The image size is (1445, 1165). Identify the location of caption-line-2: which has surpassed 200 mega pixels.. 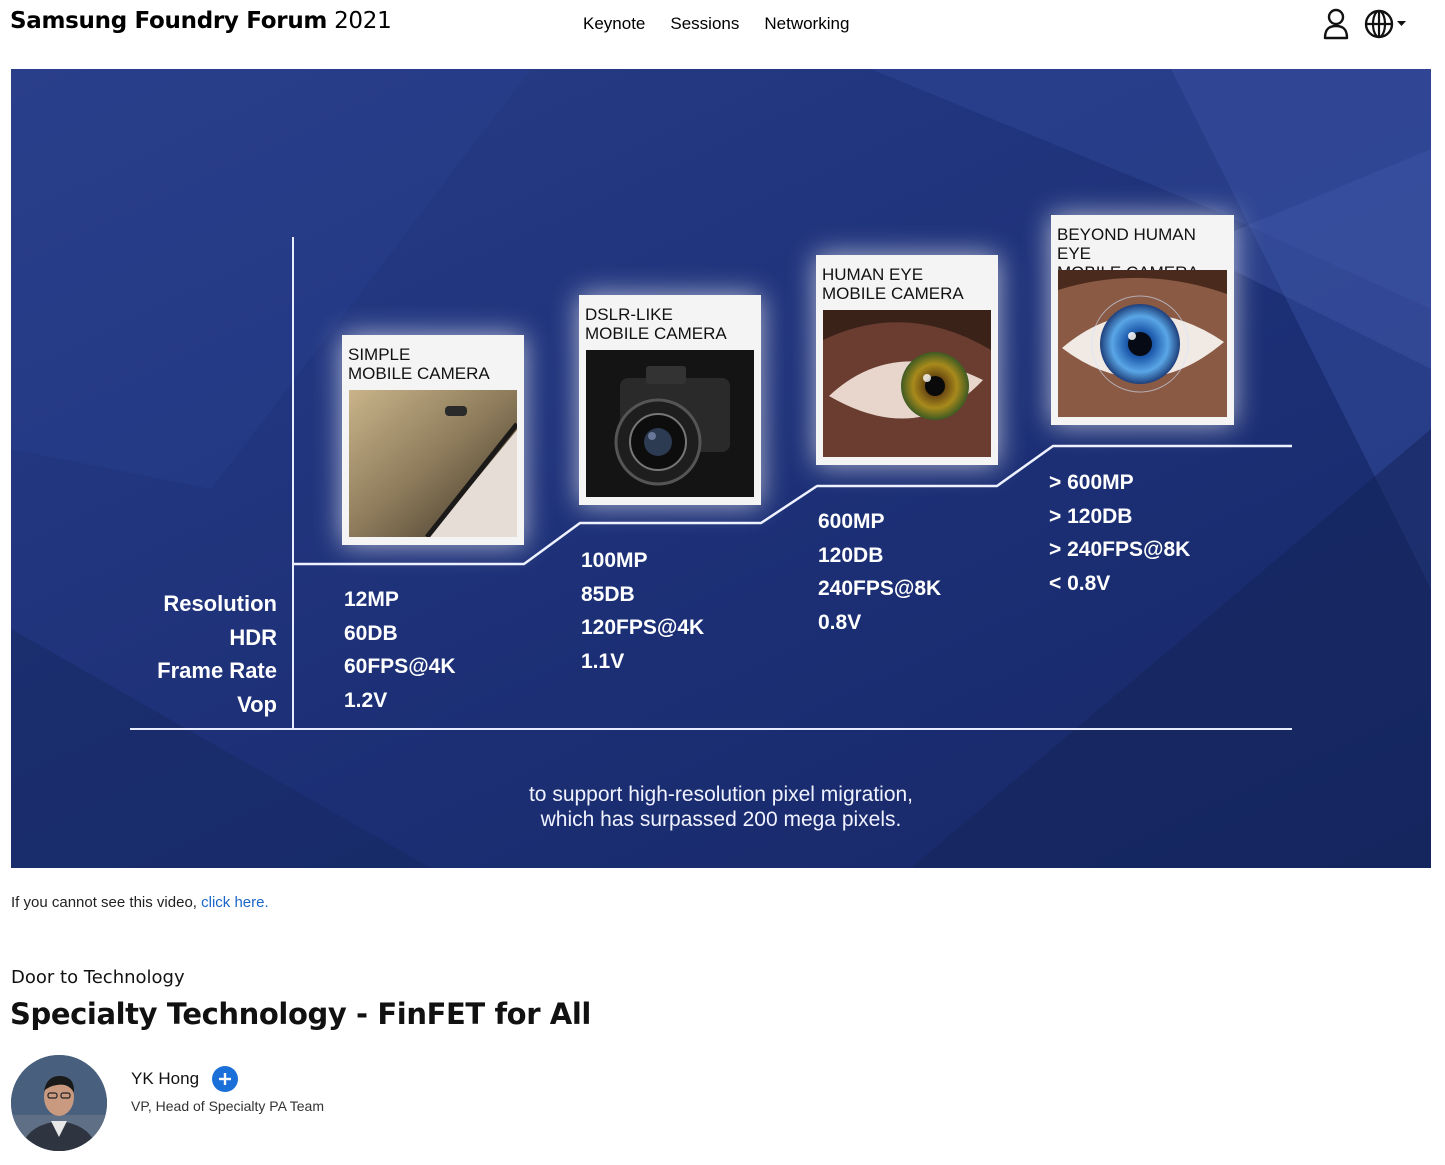
(721, 819).